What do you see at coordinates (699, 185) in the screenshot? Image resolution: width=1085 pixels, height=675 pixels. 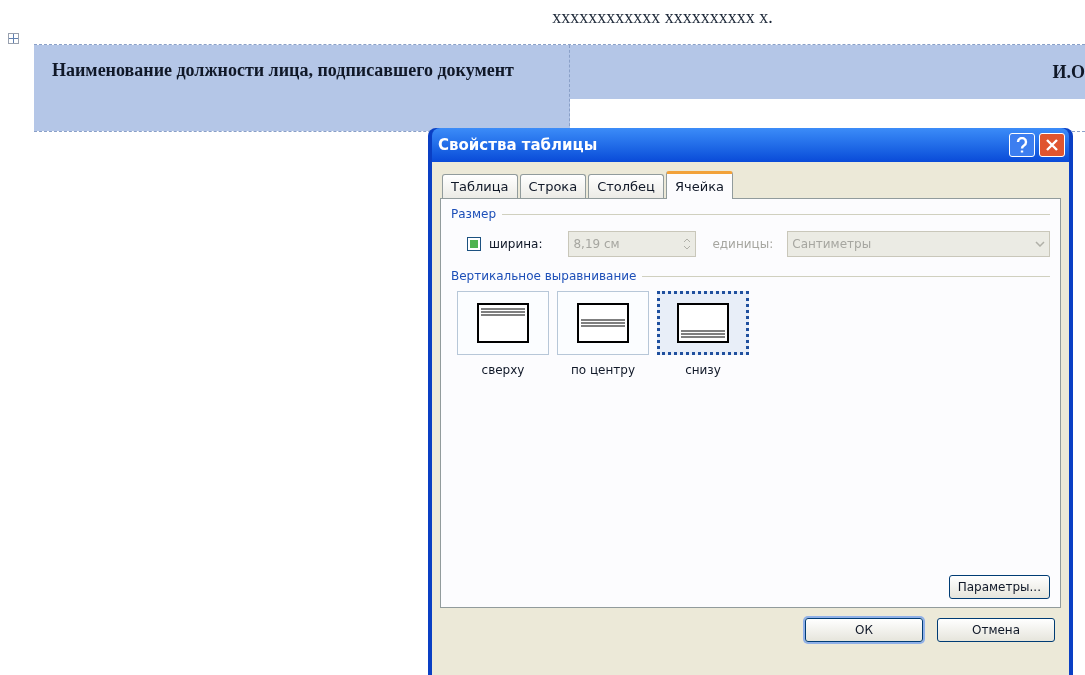 I see `tab: Ячейка` at bounding box center [699, 185].